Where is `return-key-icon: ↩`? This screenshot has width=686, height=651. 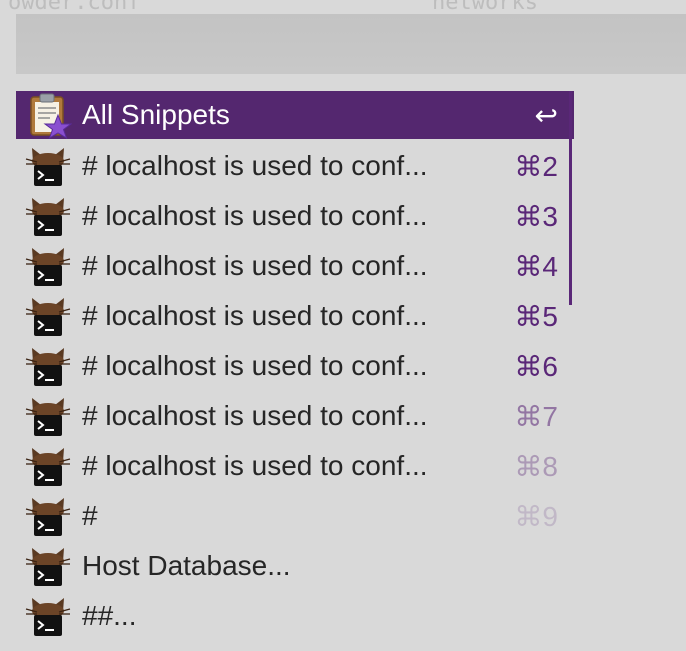
return-key-icon: ↩ is located at coordinates (546, 115).